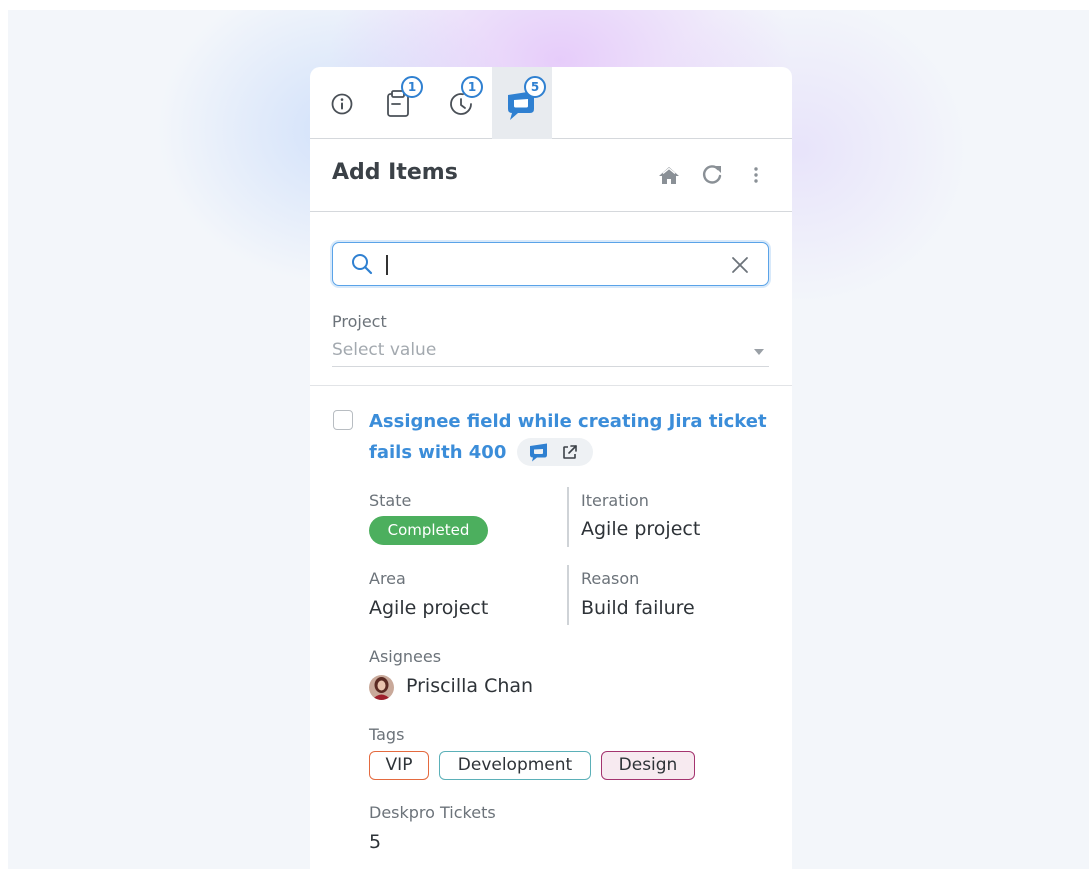 The height and width of the screenshot is (869, 1089). I want to click on avatar-image, so click(381, 687).